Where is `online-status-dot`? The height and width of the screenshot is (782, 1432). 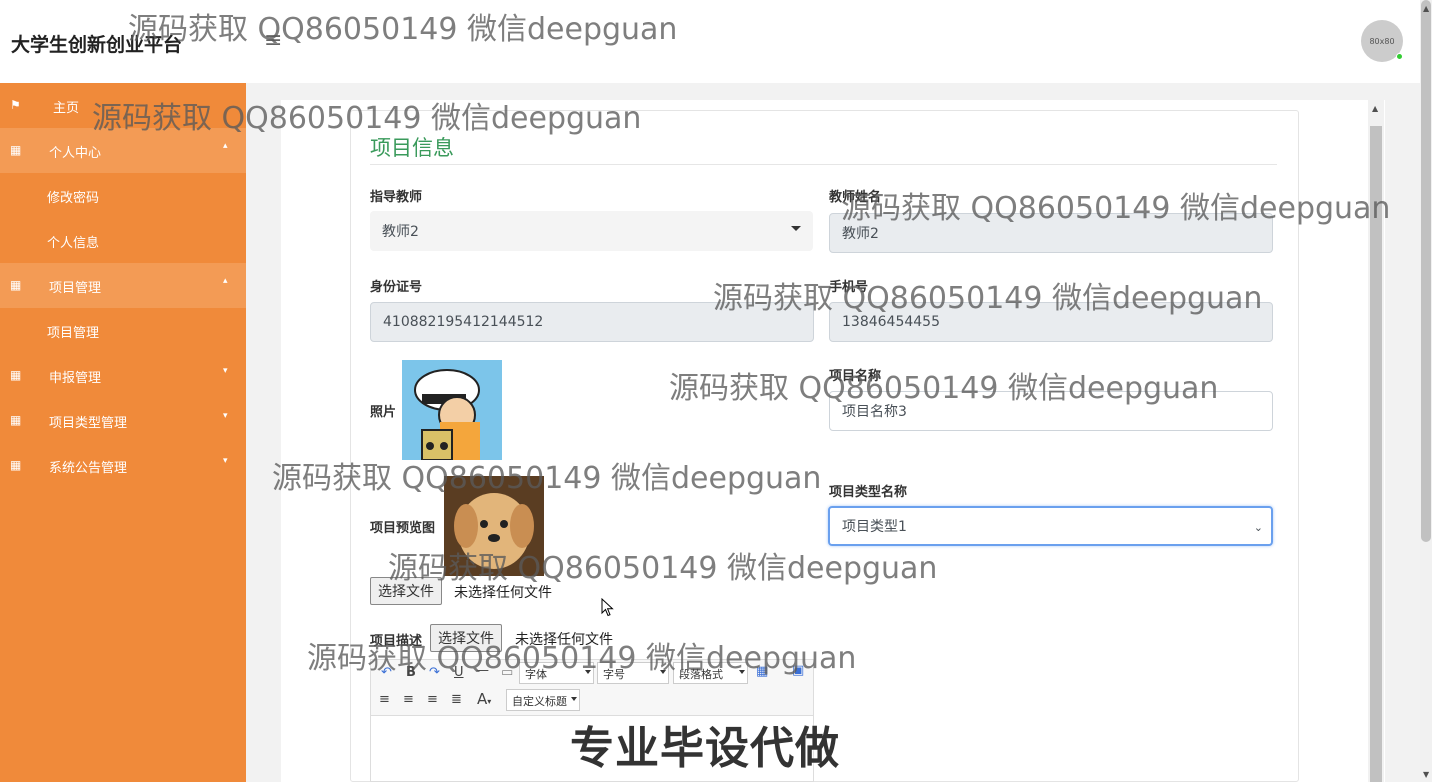 online-status-dot is located at coordinates (1399, 56).